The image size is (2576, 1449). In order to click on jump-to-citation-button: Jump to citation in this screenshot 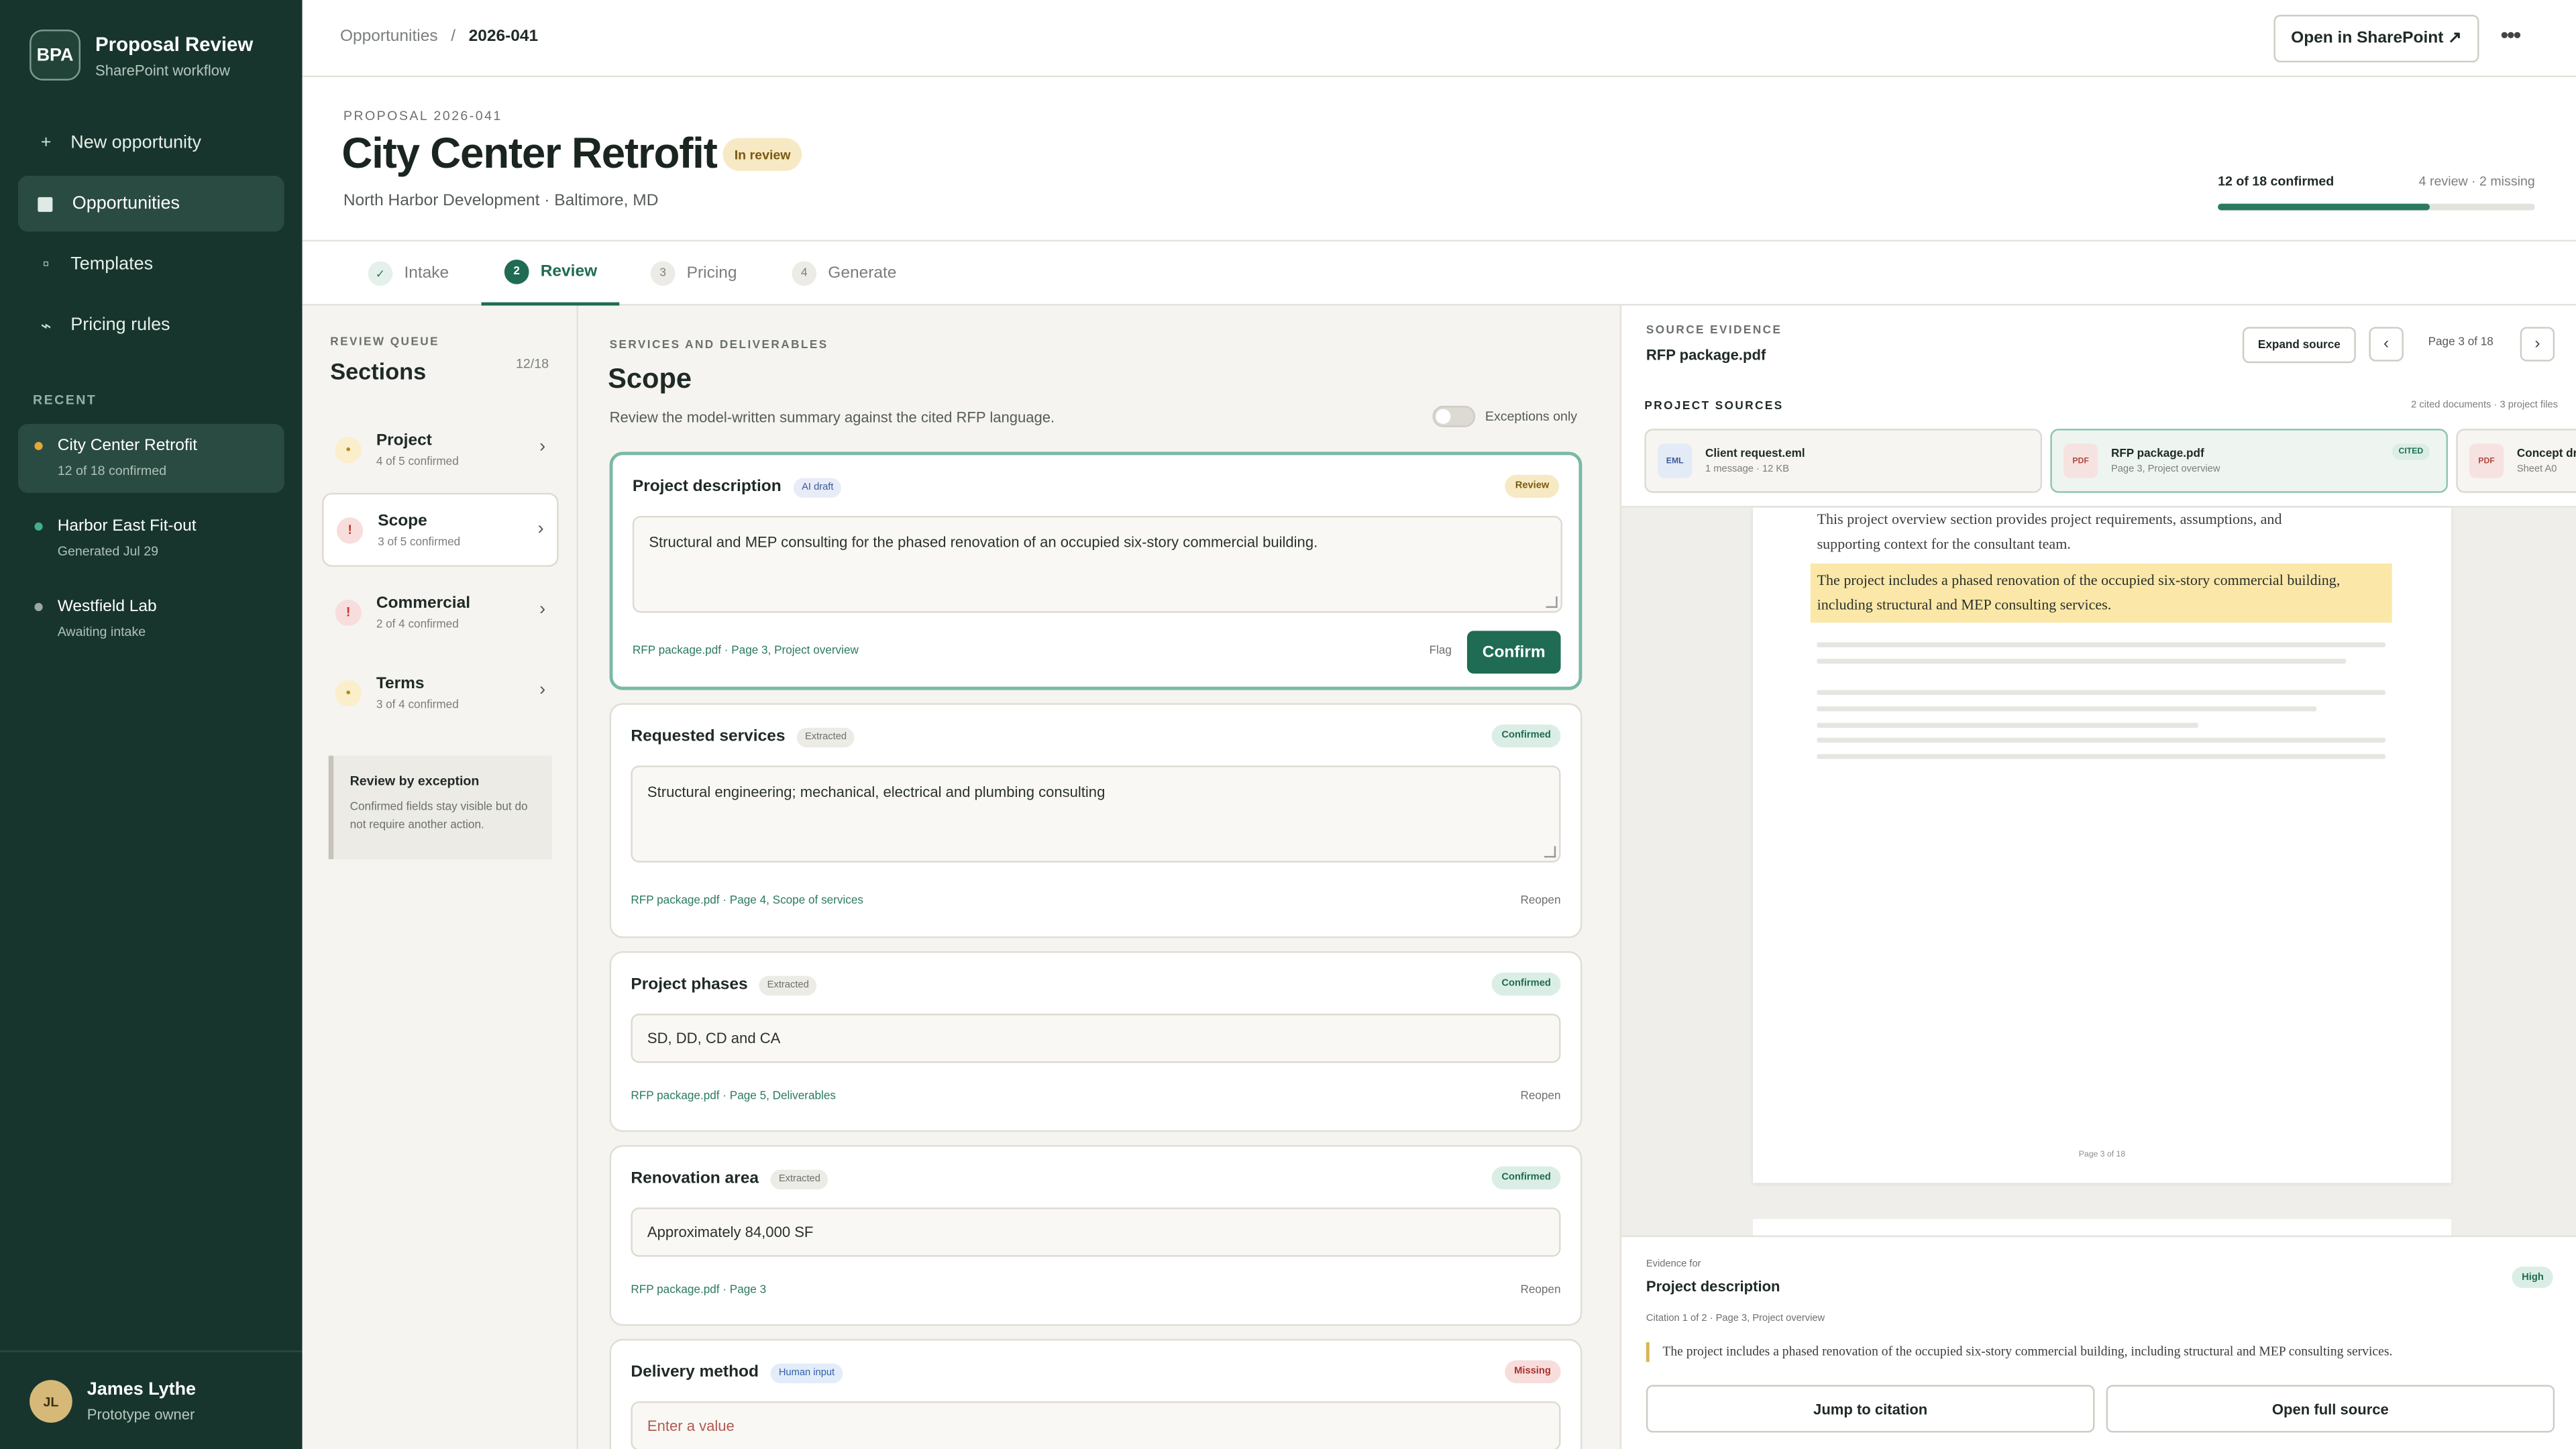, I will do `click(1870, 1409)`.